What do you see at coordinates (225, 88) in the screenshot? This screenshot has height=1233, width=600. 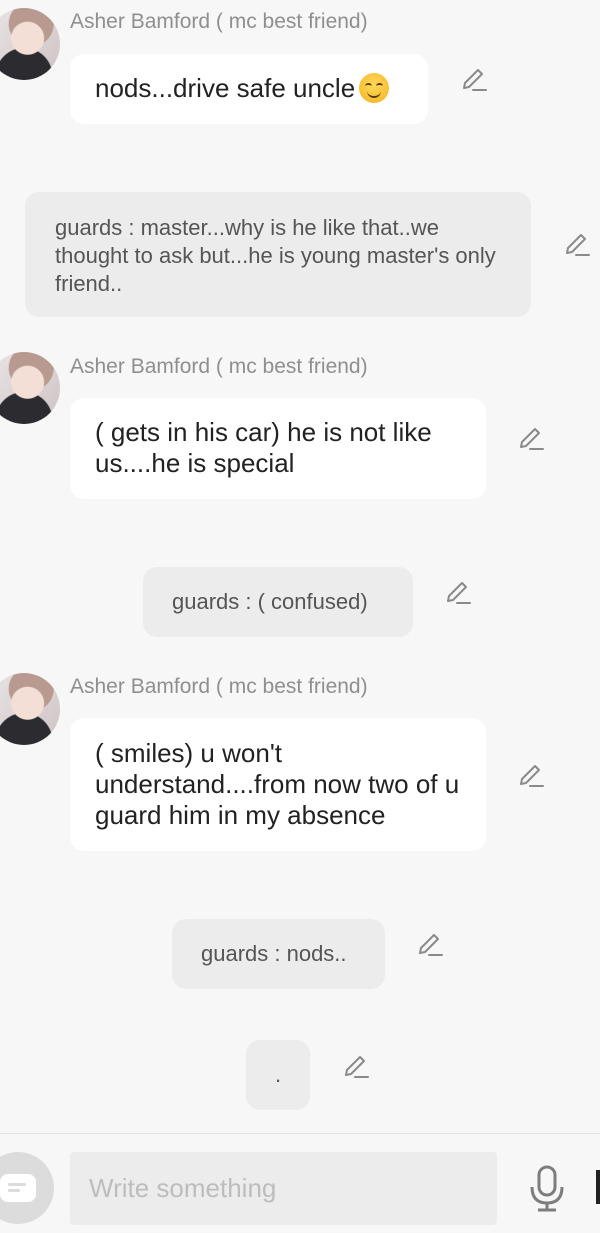 I see `message-text: nods...drive safe uncle` at bounding box center [225, 88].